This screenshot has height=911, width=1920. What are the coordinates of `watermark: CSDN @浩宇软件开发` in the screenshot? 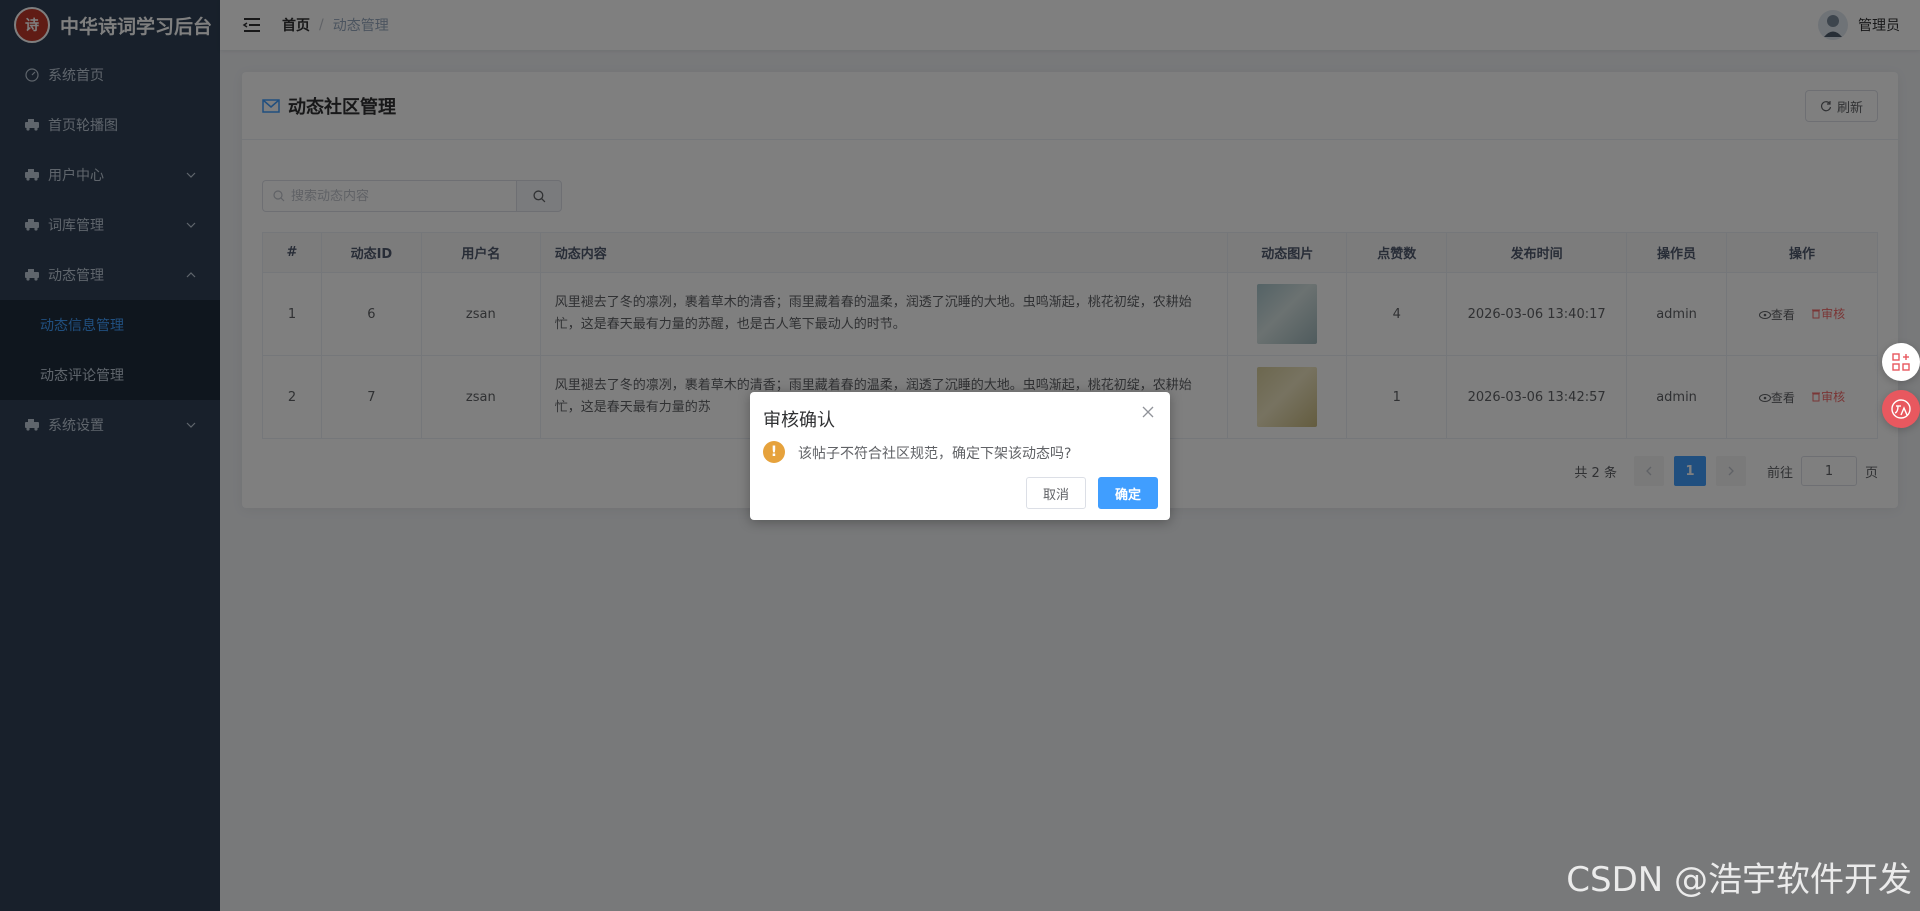 It's located at (1739, 880).